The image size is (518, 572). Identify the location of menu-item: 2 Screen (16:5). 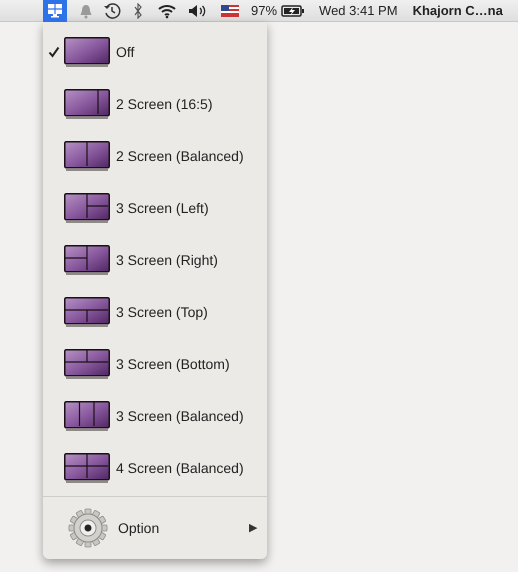
(155, 104).